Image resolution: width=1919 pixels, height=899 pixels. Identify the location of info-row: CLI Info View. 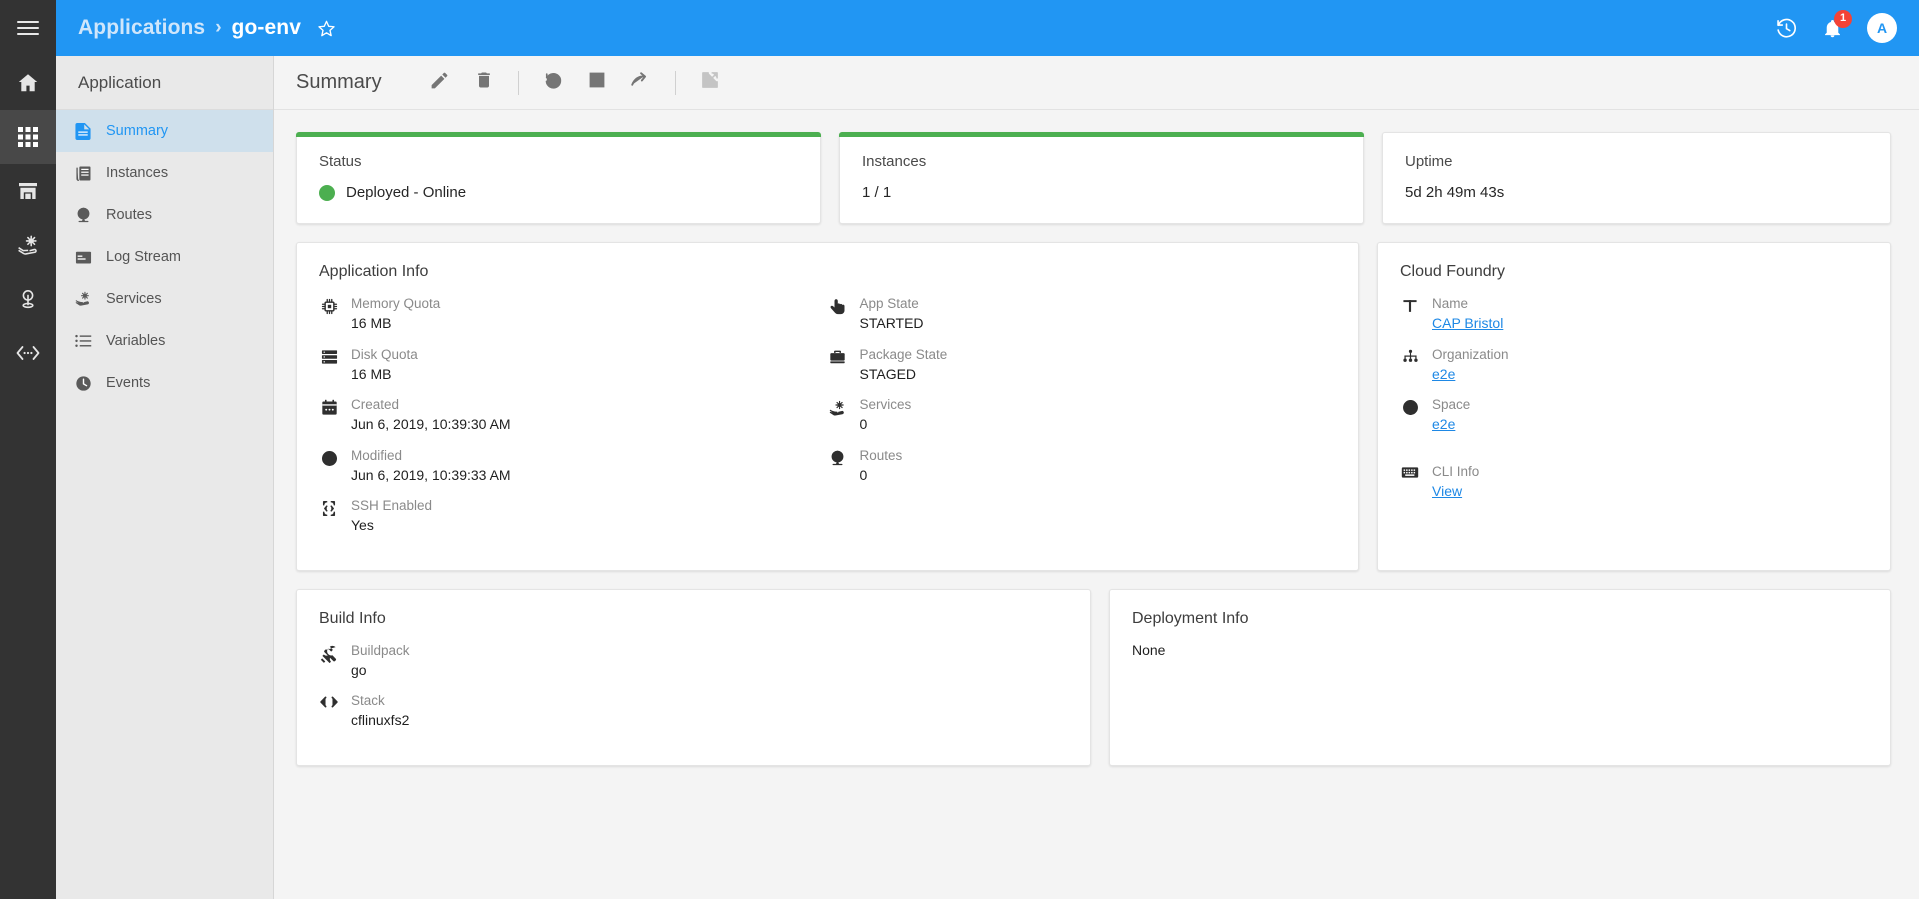
(1634, 482).